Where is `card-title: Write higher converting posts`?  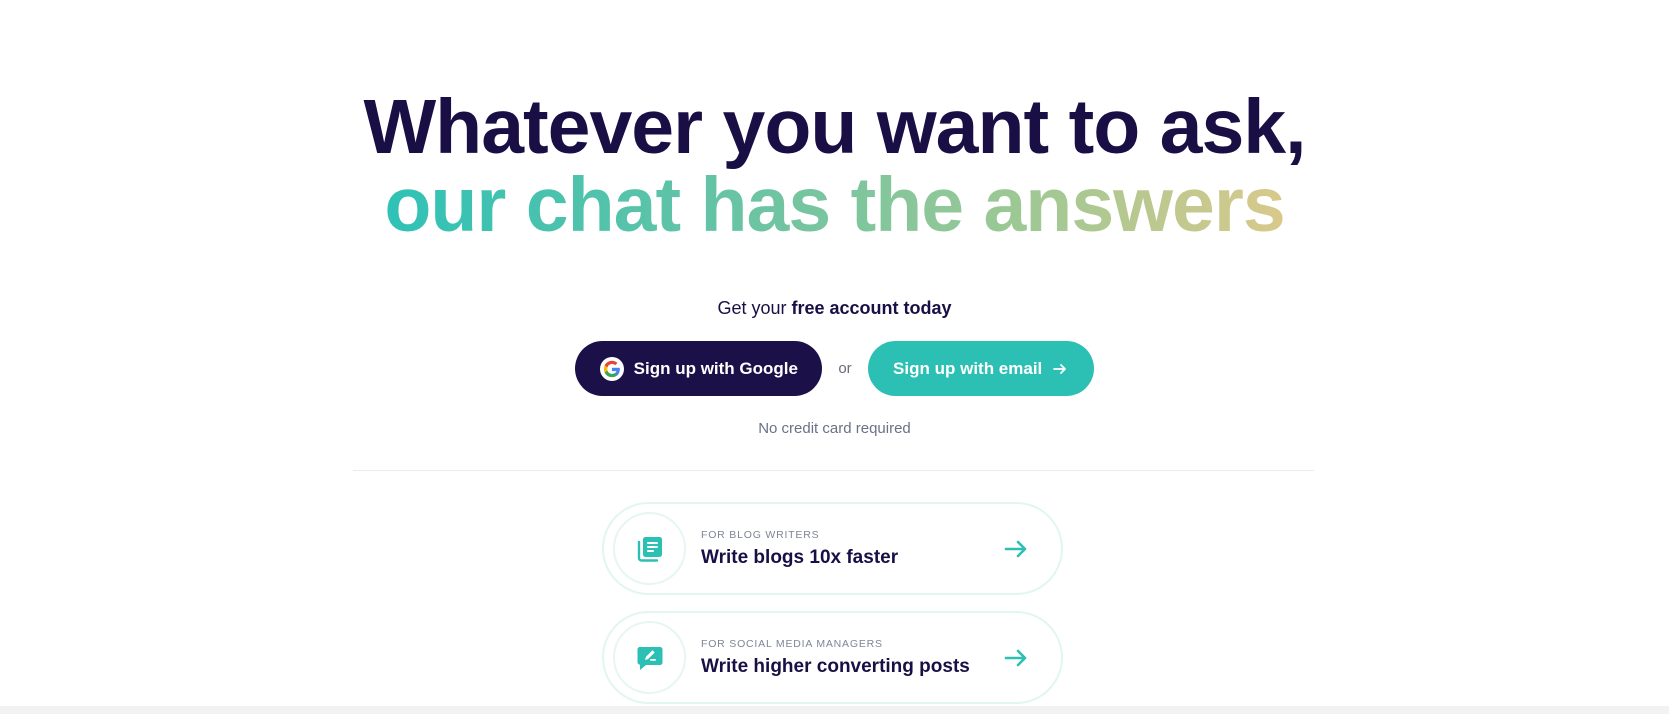 card-title: Write higher converting posts is located at coordinates (835, 666).